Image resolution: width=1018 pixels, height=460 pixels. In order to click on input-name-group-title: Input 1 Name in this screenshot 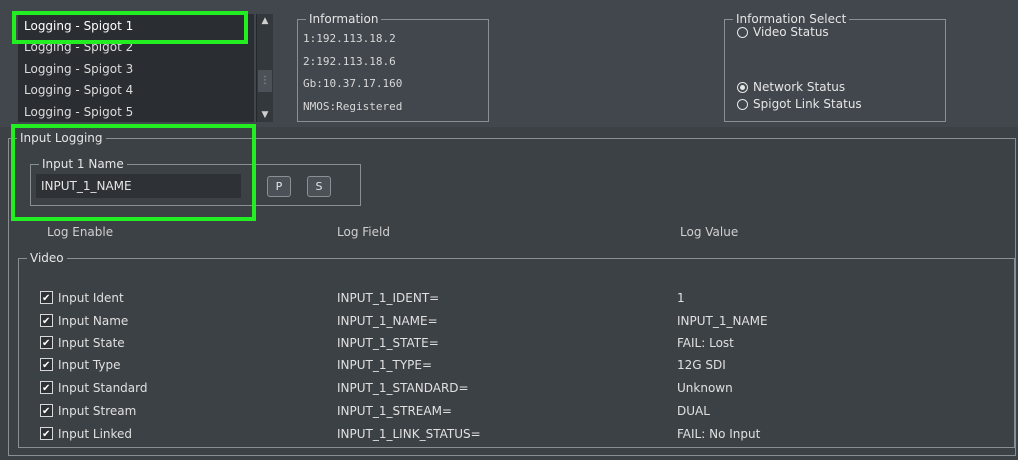, I will do `click(83, 164)`.